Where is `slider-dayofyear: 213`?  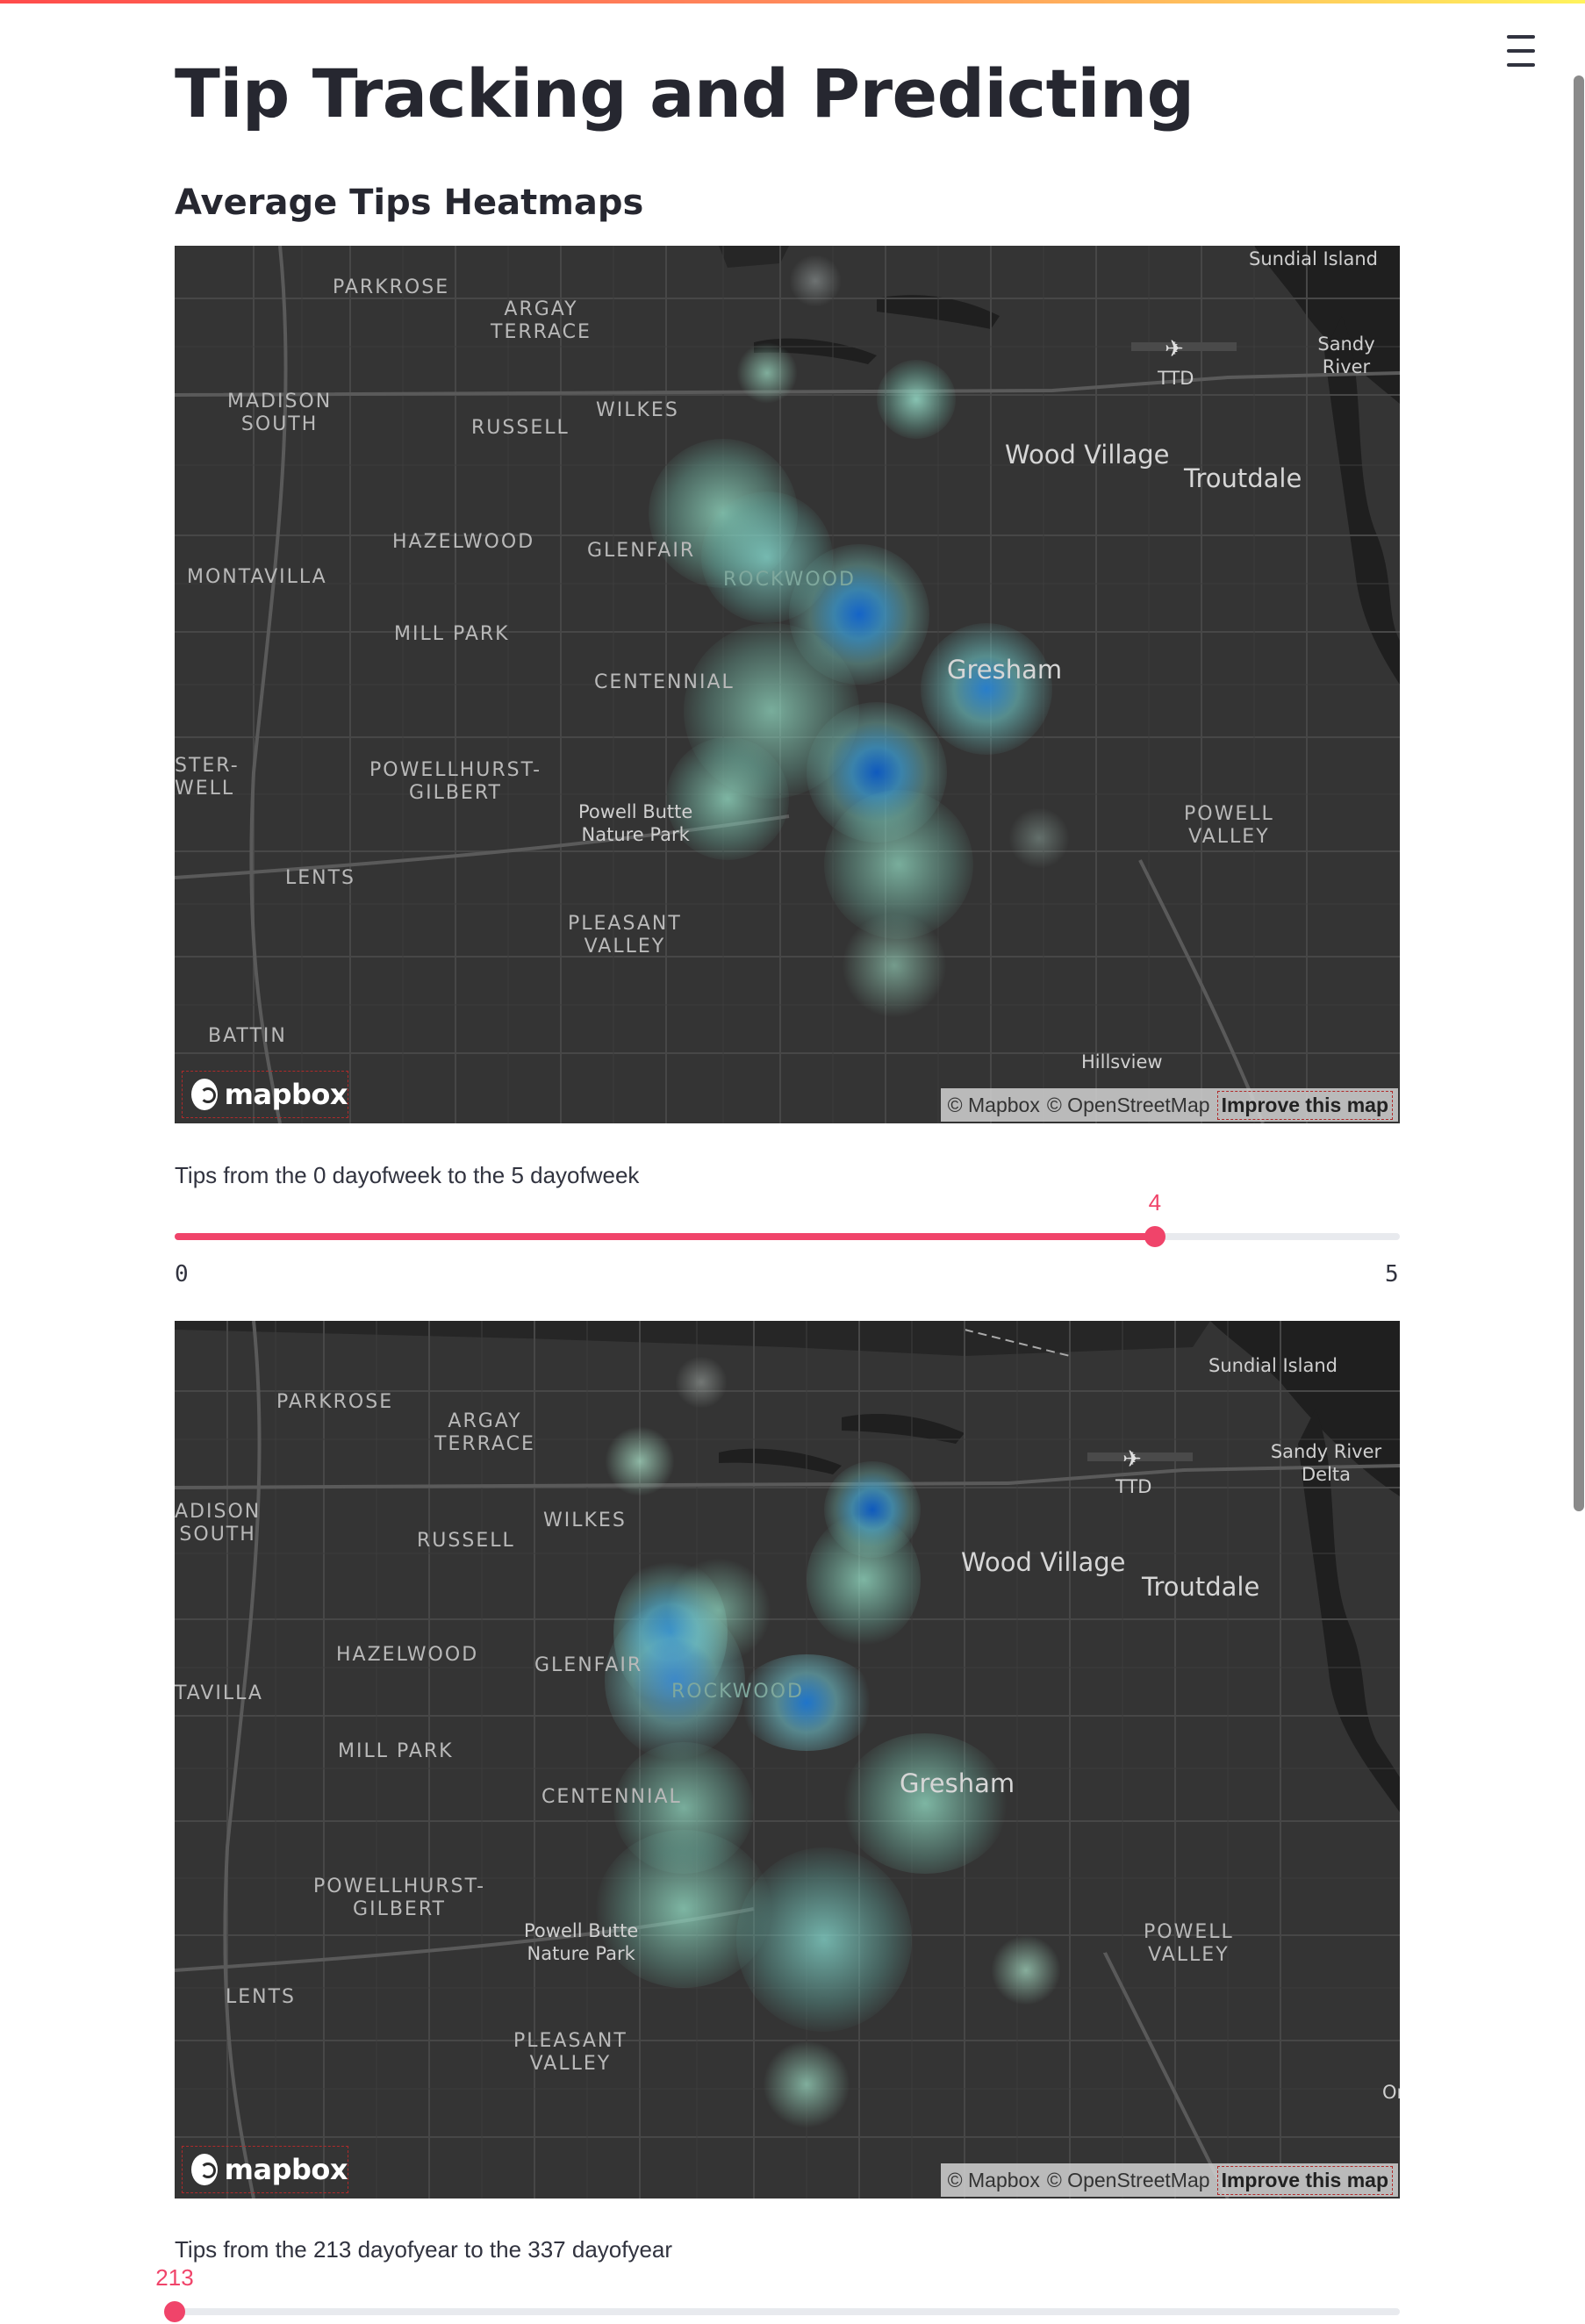
slider-dayofyear: 213 is located at coordinates (777, 2293).